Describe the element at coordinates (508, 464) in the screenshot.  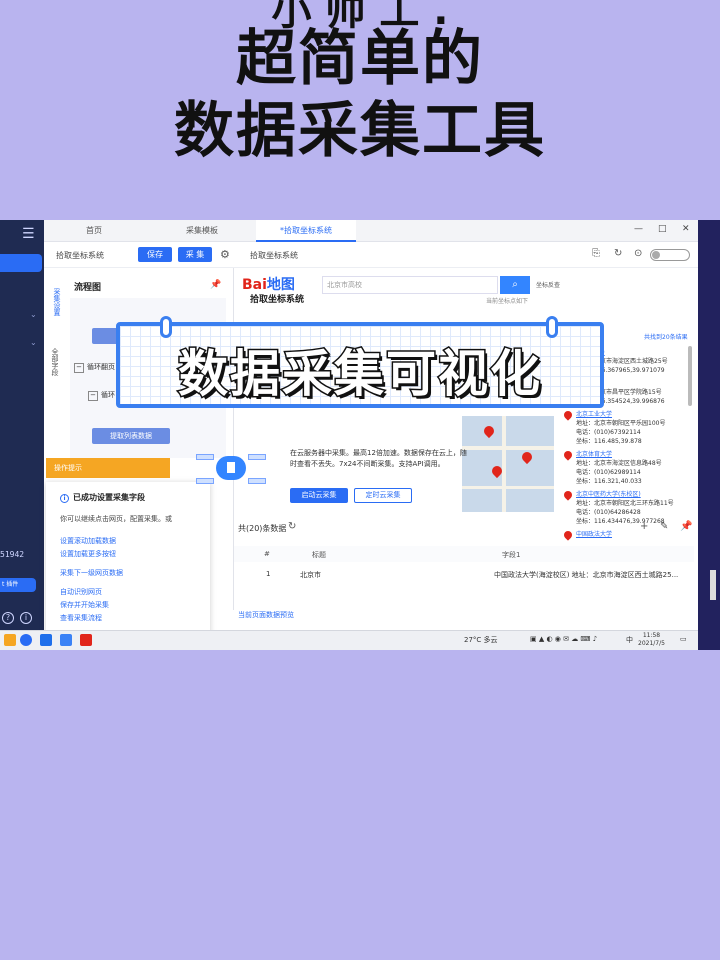
I see `map-view` at that location.